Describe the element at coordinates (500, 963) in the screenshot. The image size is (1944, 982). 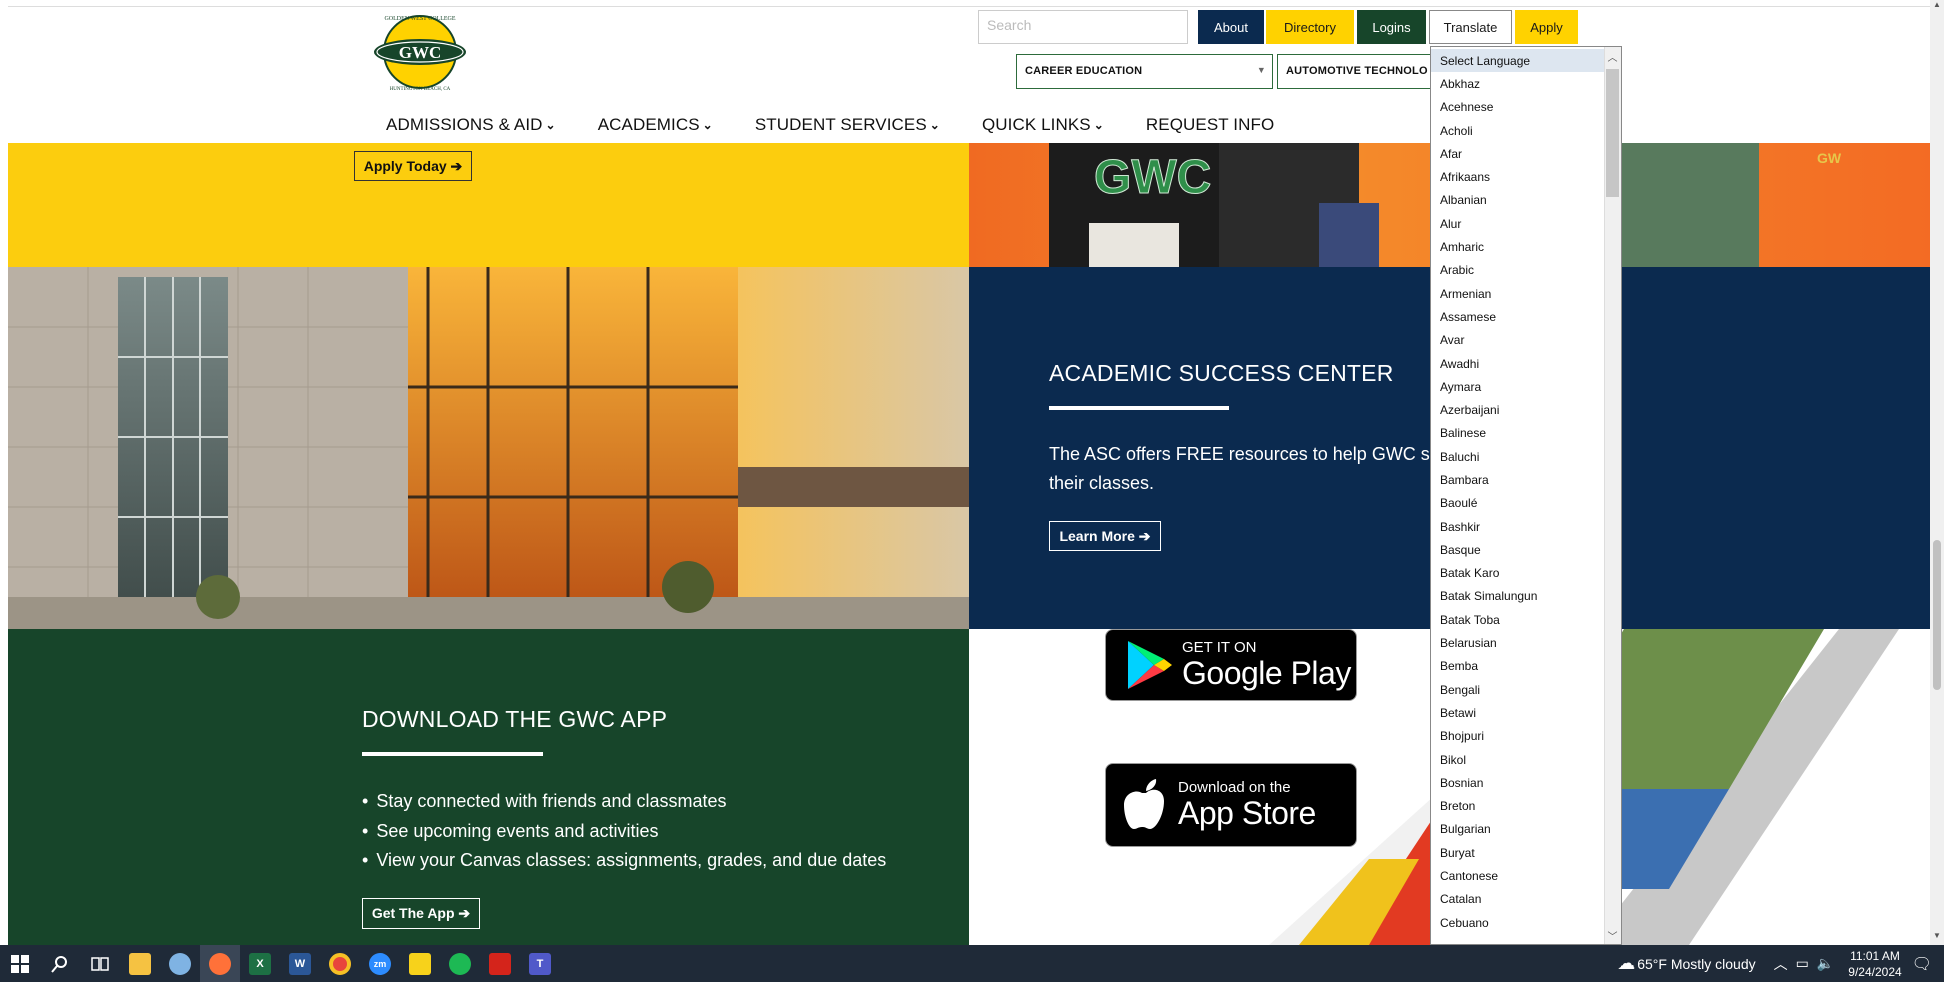
I see `acrobat-icon` at that location.